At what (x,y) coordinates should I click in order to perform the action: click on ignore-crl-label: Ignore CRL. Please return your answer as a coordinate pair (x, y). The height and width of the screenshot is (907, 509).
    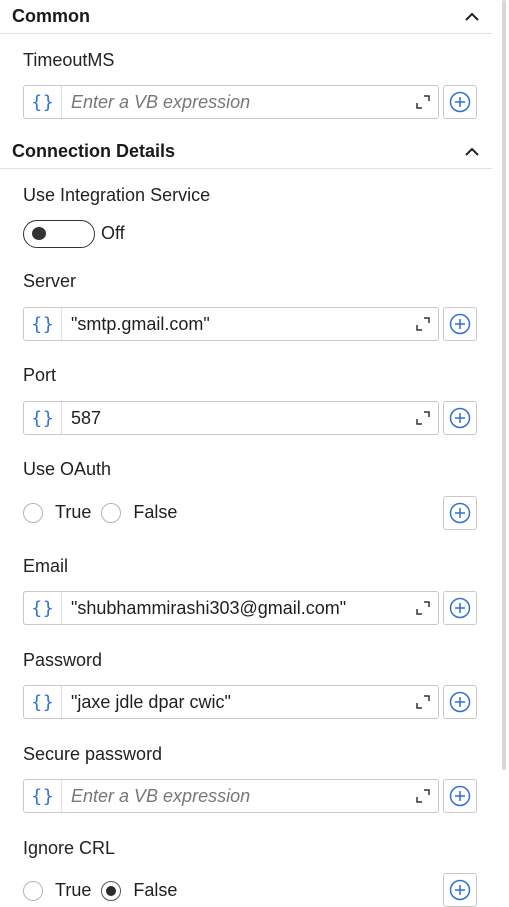
    Looking at the image, I should click on (69, 848).